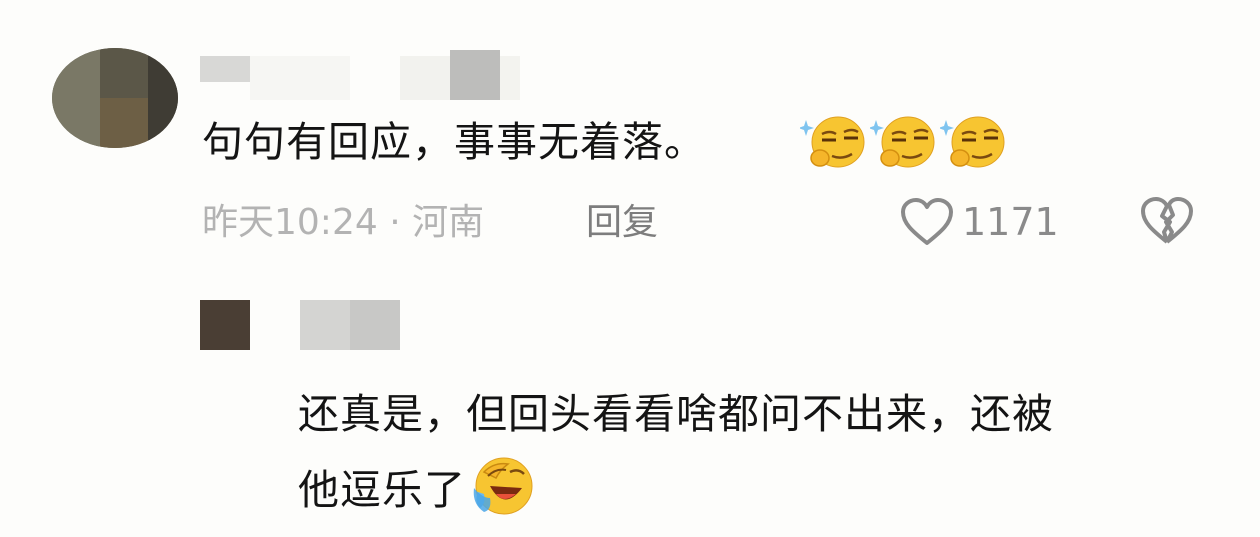 Image resolution: width=1260 pixels, height=537 pixels. I want to click on heart-icon, so click(927, 221).